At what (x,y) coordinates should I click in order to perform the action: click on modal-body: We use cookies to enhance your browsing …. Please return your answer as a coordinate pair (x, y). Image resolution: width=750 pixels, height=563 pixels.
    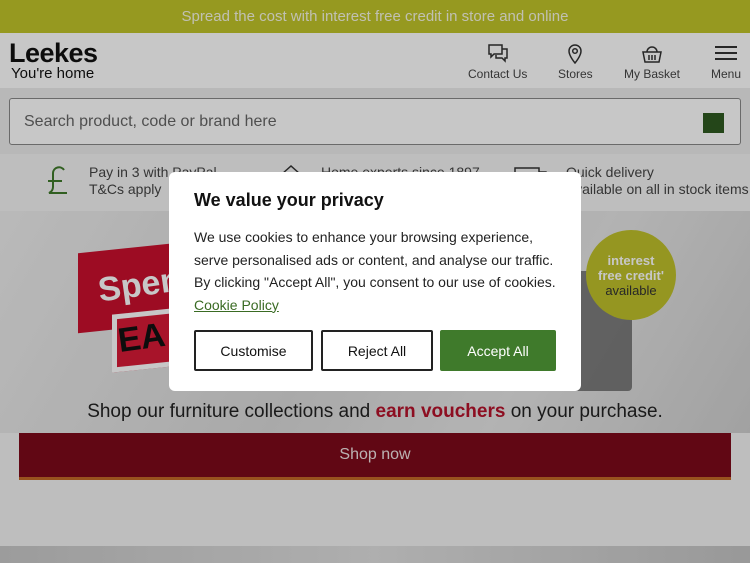
    Looking at the image, I should click on (375, 271).